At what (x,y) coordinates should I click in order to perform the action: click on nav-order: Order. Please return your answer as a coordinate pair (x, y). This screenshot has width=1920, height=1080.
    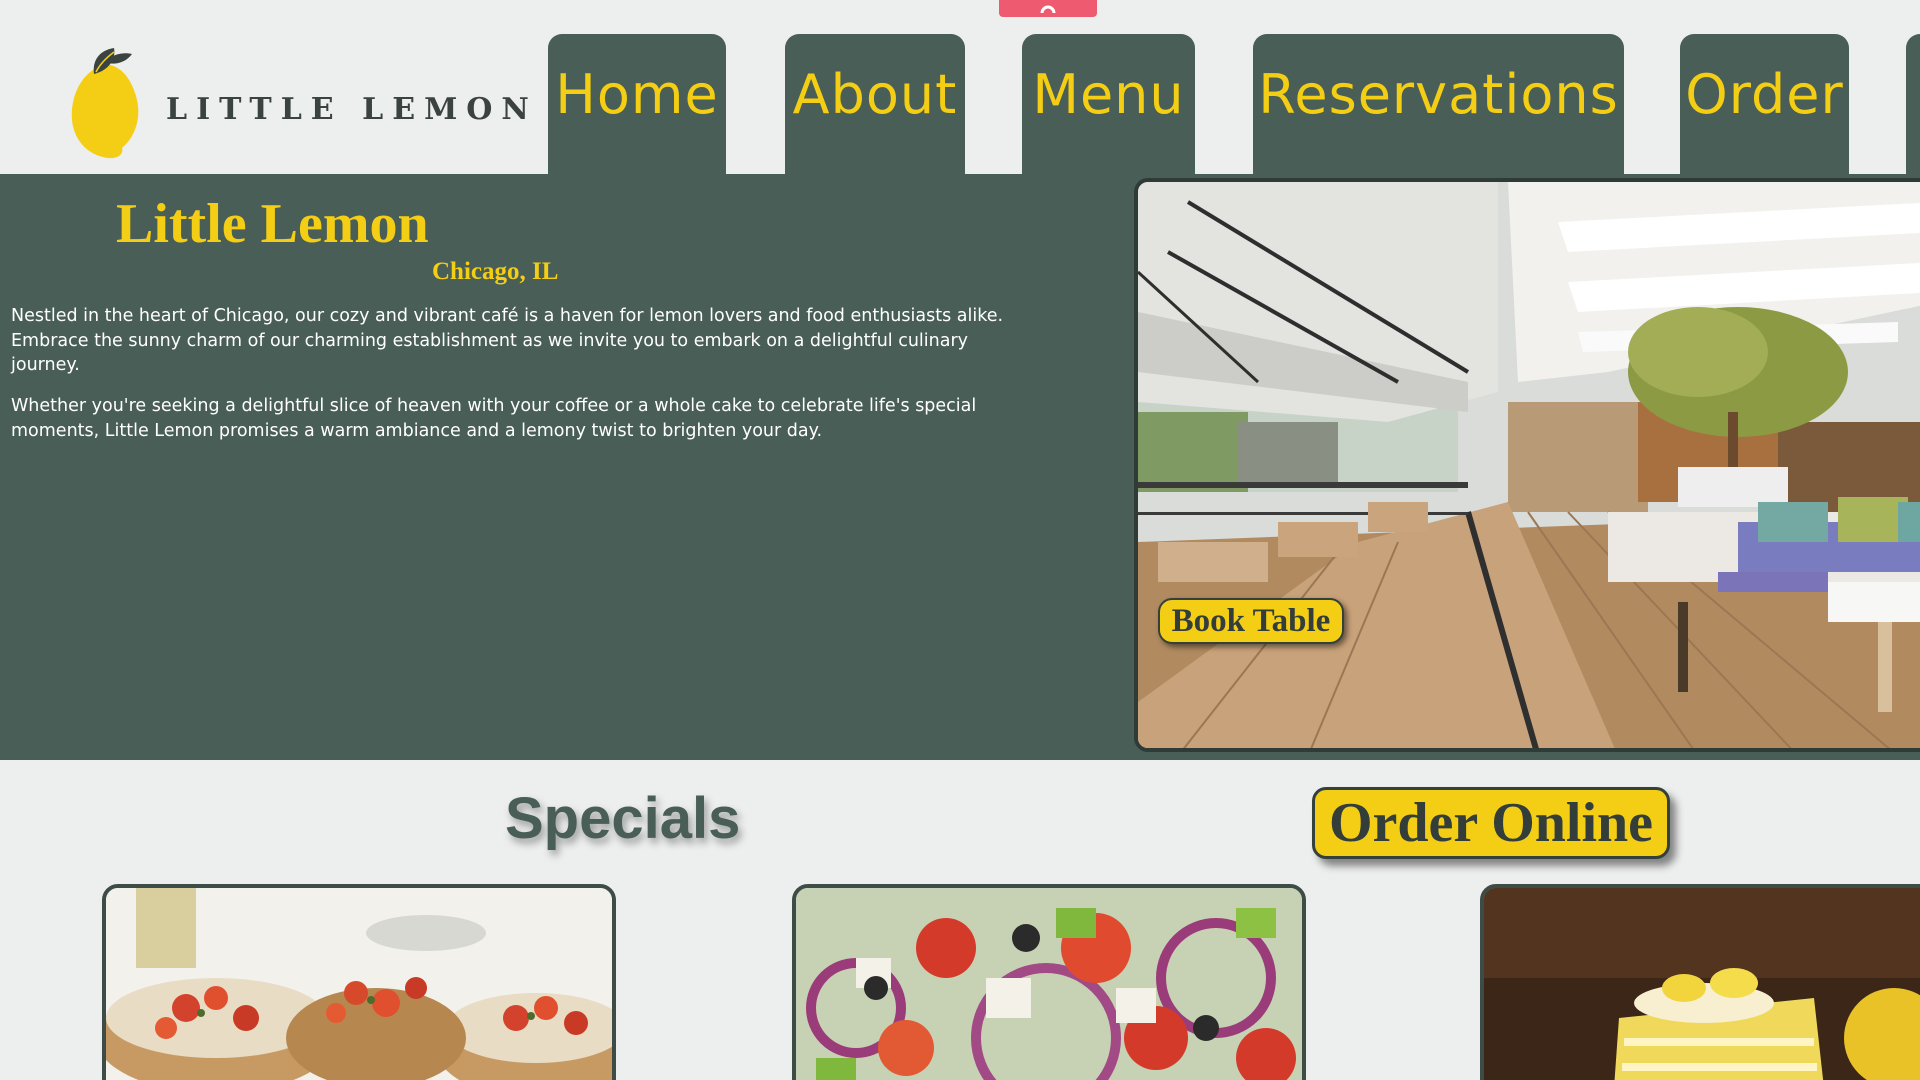
    Looking at the image, I should click on (1764, 104).